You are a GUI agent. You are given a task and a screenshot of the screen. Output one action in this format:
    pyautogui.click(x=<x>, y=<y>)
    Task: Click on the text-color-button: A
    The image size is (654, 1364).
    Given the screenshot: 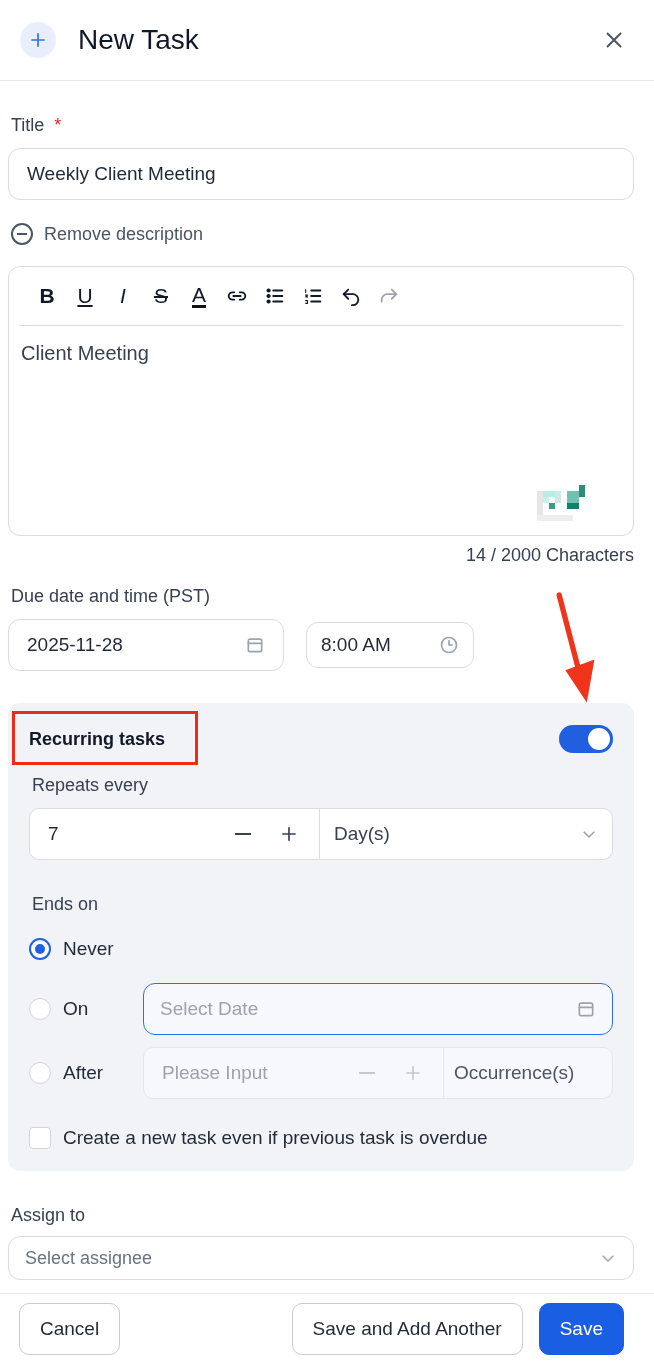 What is the action you would take?
    pyautogui.click(x=199, y=296)
    